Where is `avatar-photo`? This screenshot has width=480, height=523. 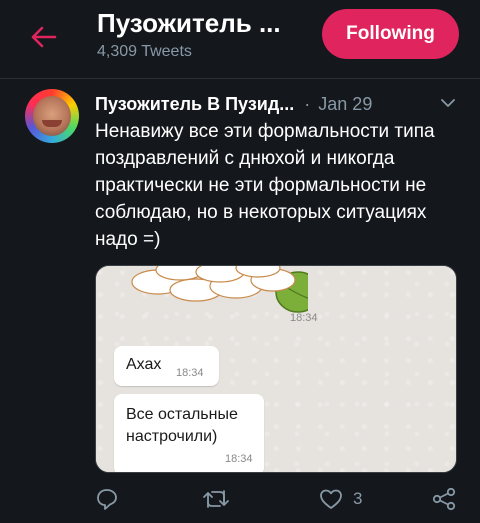
avatar-photo is located at coordinates (52, 116).